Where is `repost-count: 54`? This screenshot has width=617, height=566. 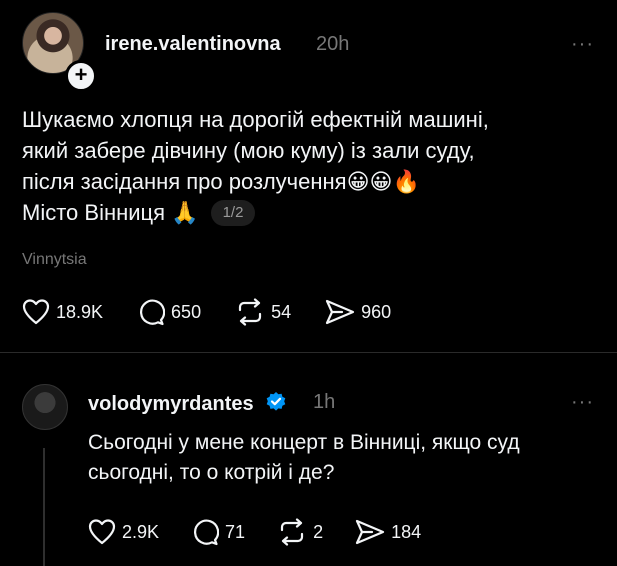 repost-count: 54 is located at coordinates (281, 311).